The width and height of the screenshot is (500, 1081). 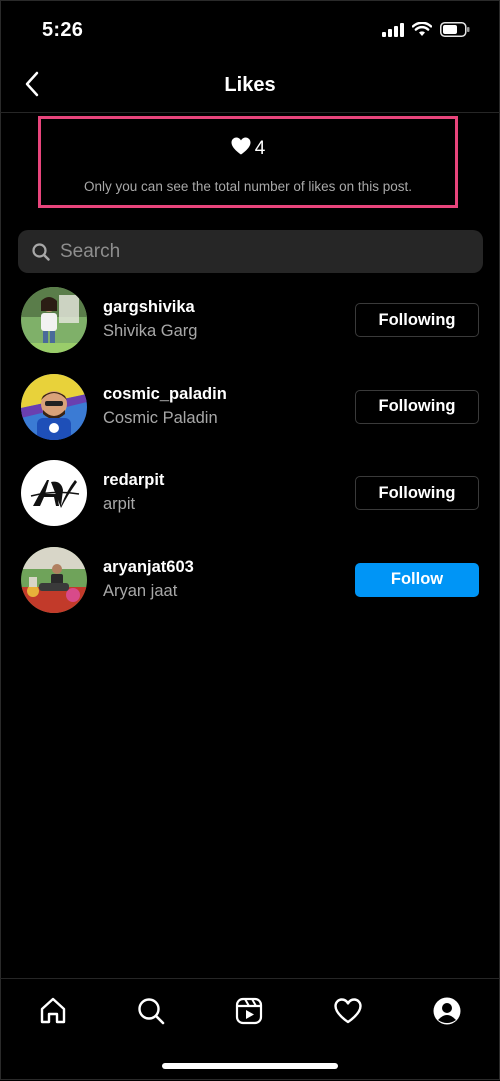 I want to click on reels-icon, so click(x=249, y=1013).